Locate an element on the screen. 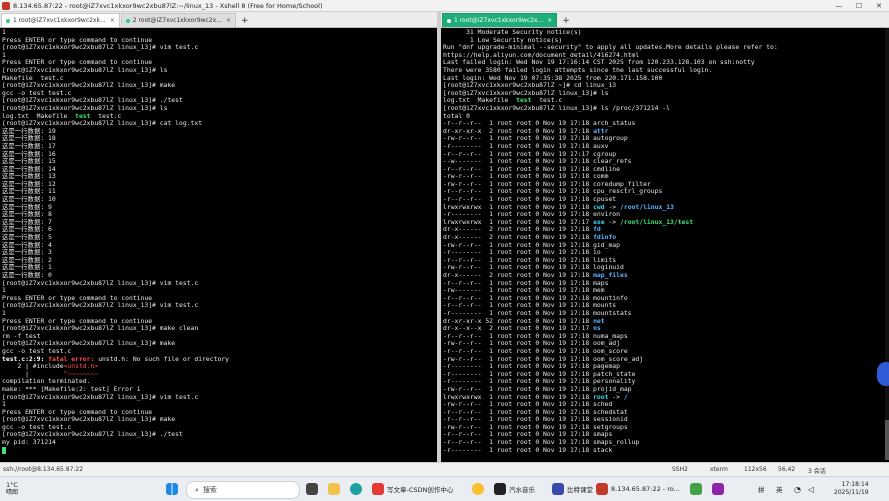  clock-time: 17:18:14 is located at coordinates (855, 484).